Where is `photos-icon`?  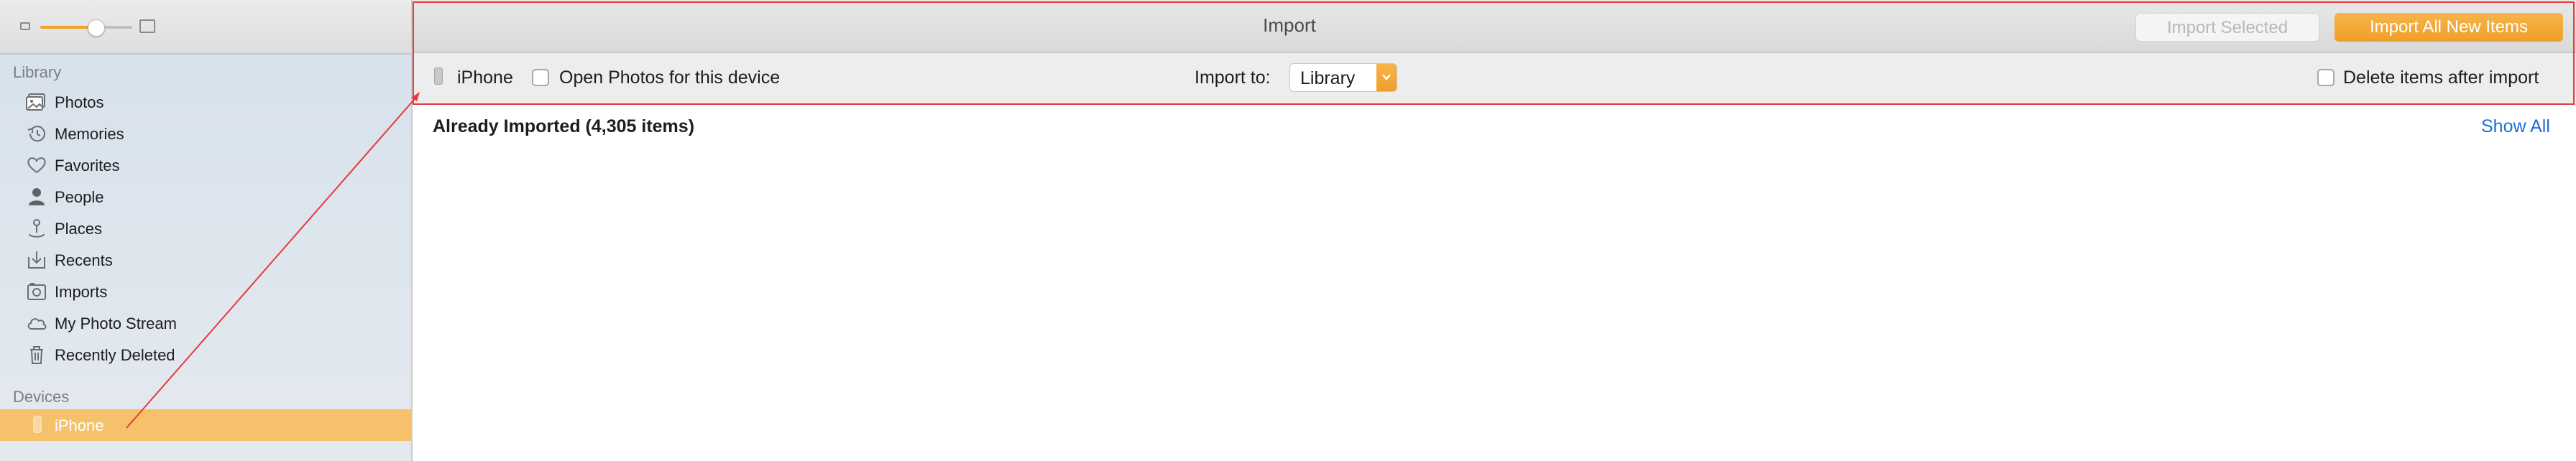
photos-icon is located at coordinates (36, 102).